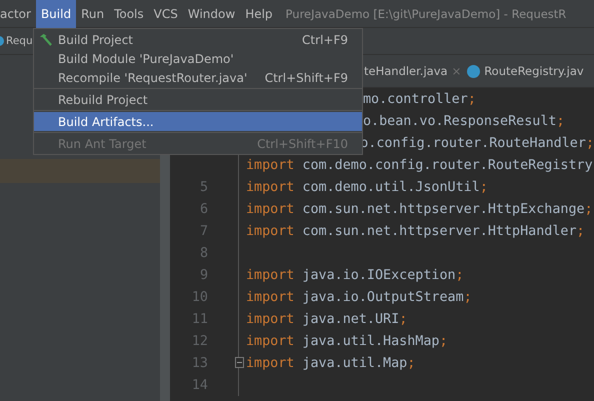 This screenshot has height=401, width=594. Describe the element at coordinates (359, 297) in the screenshot. I see `code-line: import java.io.OutputStream;` at that location.